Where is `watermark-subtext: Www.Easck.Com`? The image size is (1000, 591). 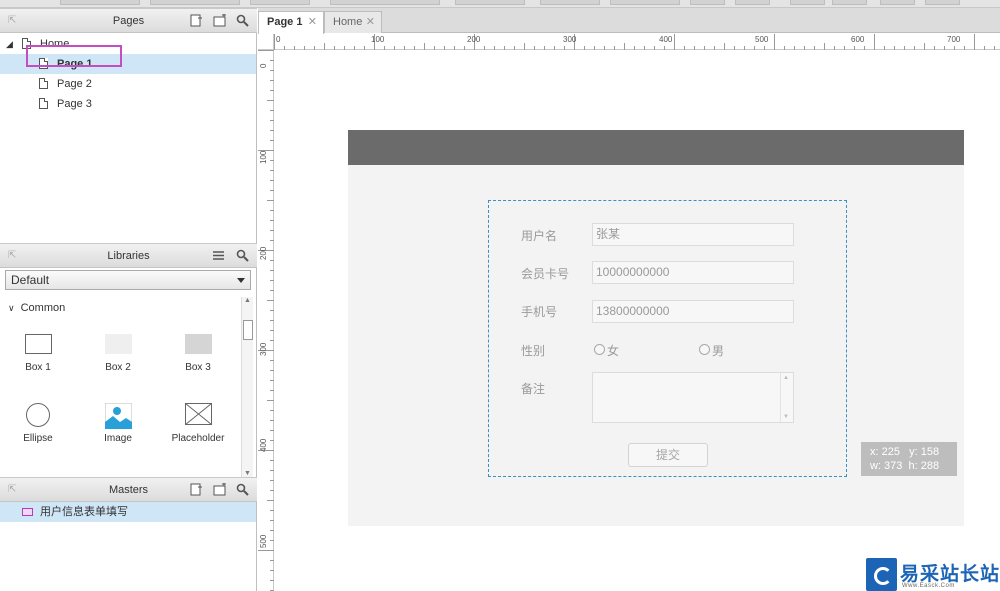 watermark-subtext: Www.Easck.Com is located at coordinates (928, 586).